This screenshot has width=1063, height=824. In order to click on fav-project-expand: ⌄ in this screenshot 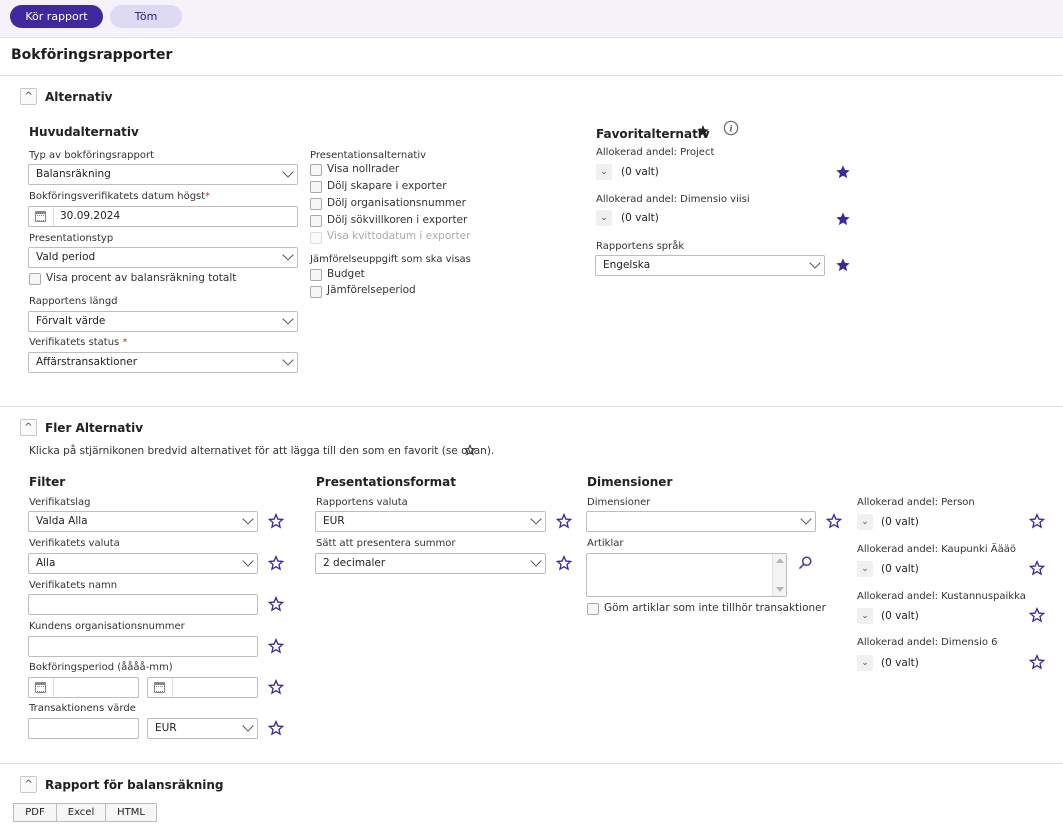, I will do `click(604, 172)`.